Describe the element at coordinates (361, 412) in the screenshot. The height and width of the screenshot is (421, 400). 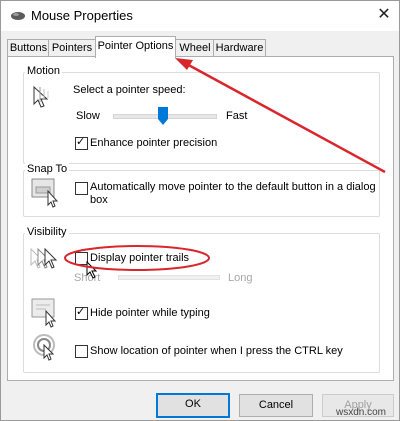
I see `watermark: wsxdn.com` at that location.